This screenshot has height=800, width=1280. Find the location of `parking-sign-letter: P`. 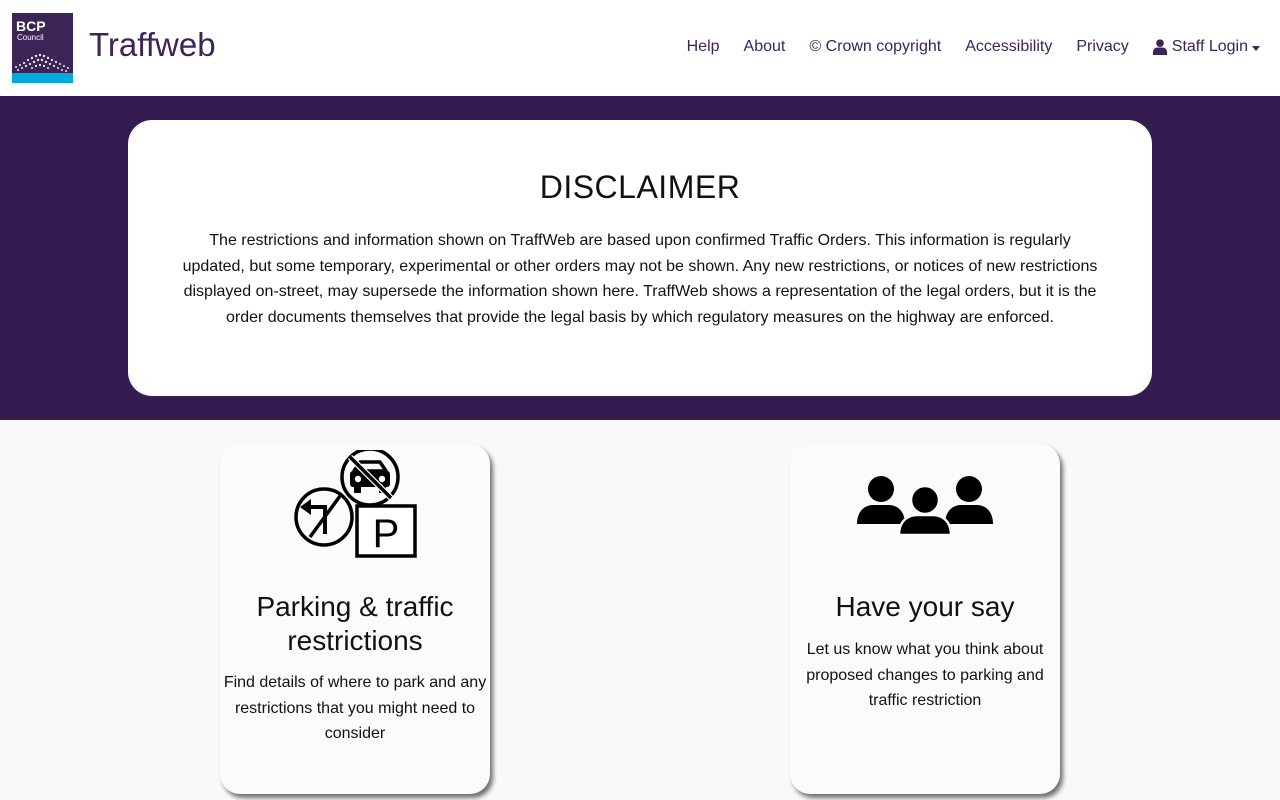

parking-sign-letter: P is located at coordinates (386, 534).